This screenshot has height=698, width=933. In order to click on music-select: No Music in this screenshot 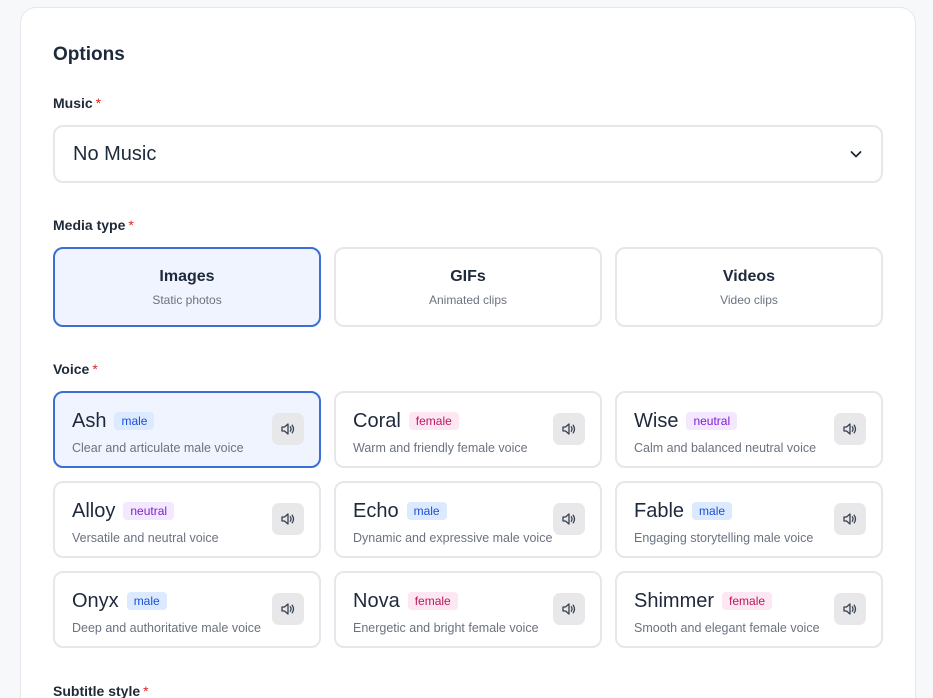, I will do `click(468, 154)`.